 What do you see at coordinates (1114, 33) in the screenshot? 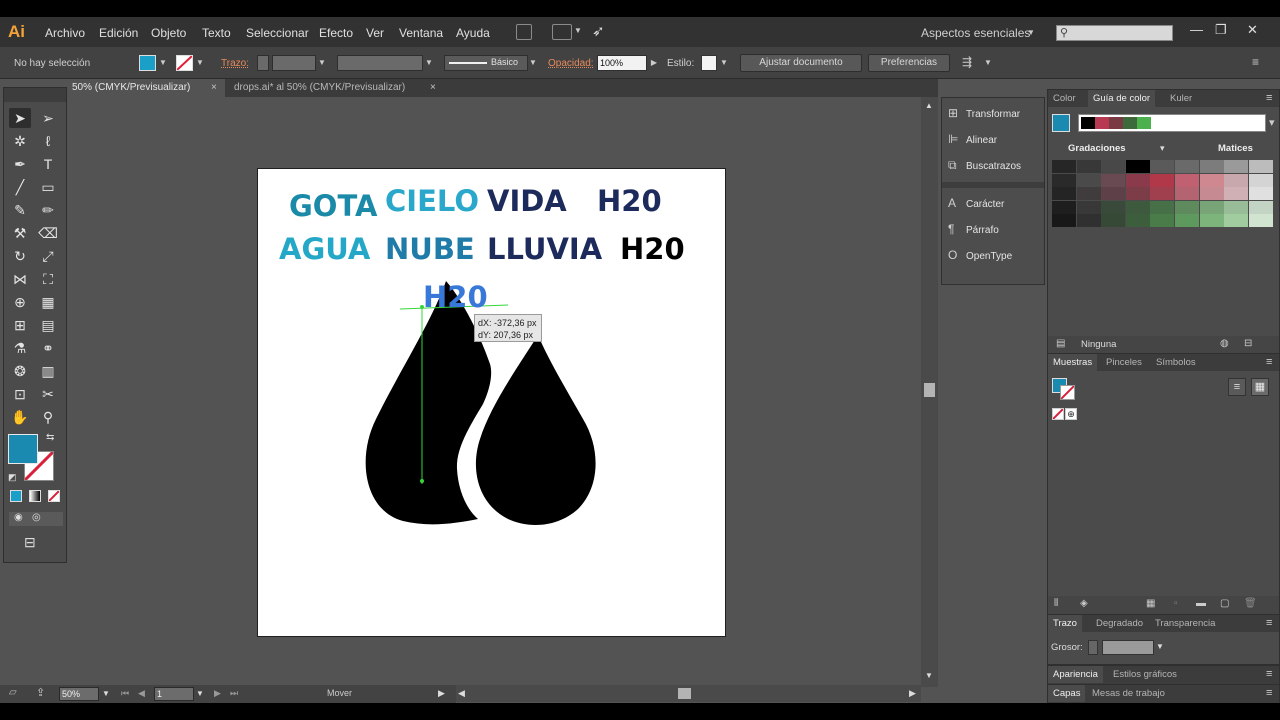
I see `help-search-input: ⚲` at bounding box center [1114, 33].